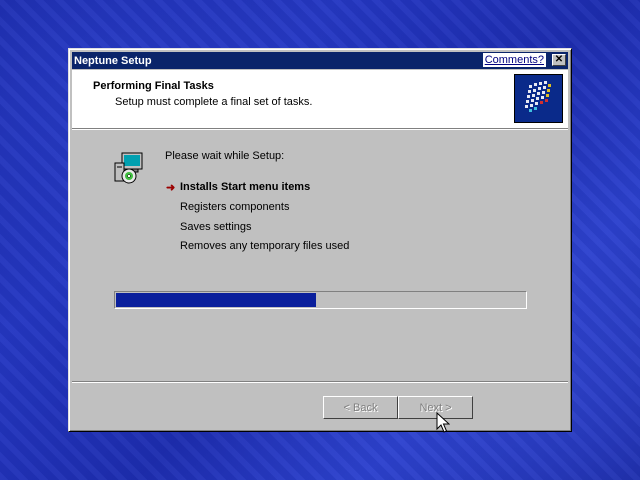  What do you see at coordinates (559, 60) in the screenshot?
I see `close-button: ✕` at bounding box center [559, 60].